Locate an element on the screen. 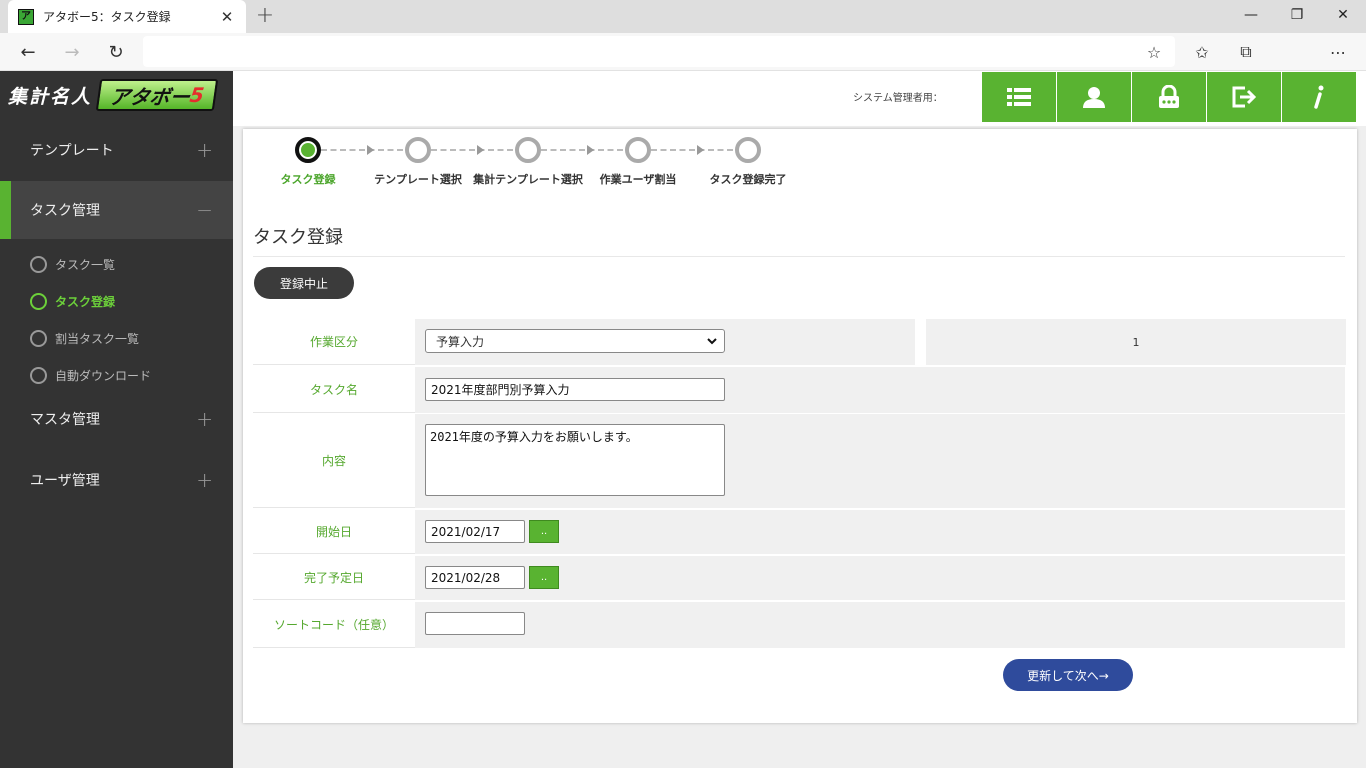 The width and height of the screenshot is (1366, 768). lock-icon is located at coordinates (1169, 96).